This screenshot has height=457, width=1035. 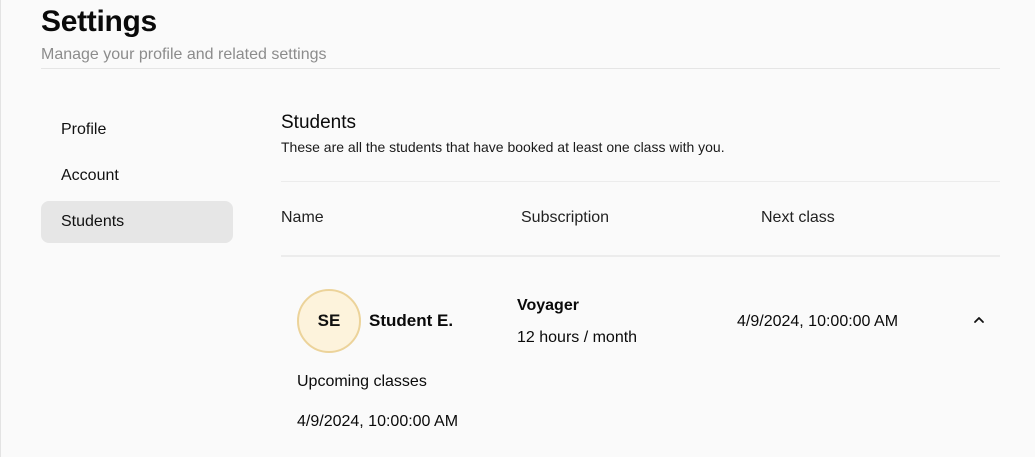 What do you see at coordinates (302, 217) in the screenshot?
I see `column-header-name: Name` at bounding box center [302, 217].